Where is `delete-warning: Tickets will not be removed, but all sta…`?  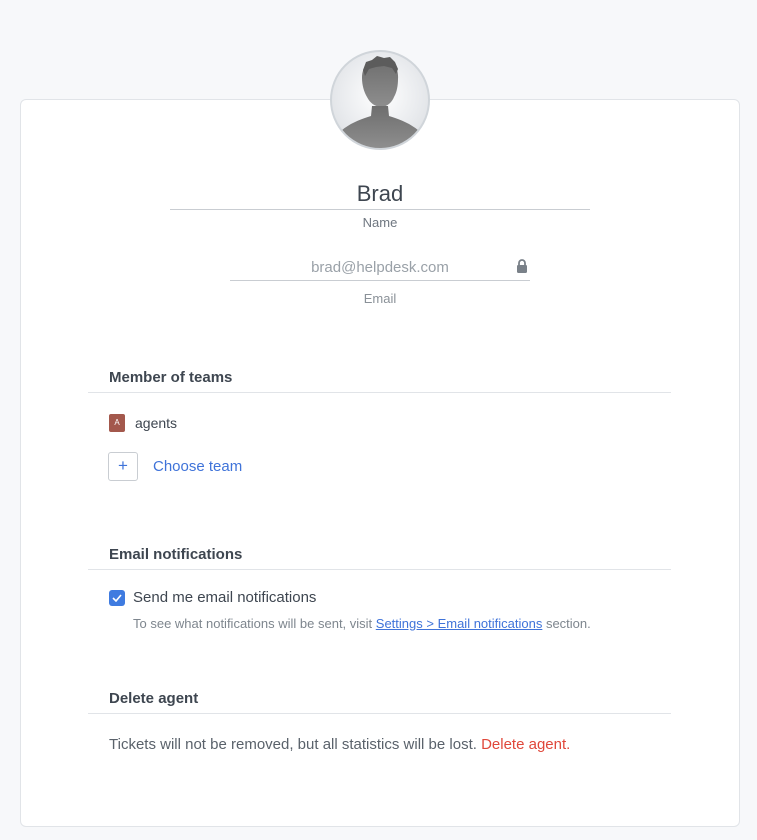
delete-warning: Tickets will not be removed, but all sta… is located at coordinates (295, 744).